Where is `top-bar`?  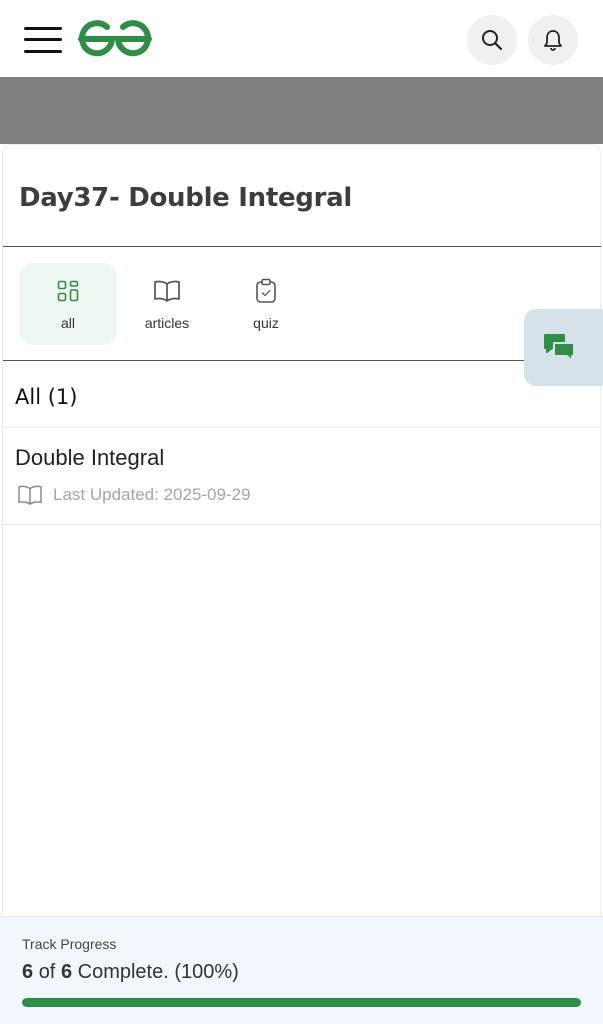 top-bar is located at coordinates (301, 38).